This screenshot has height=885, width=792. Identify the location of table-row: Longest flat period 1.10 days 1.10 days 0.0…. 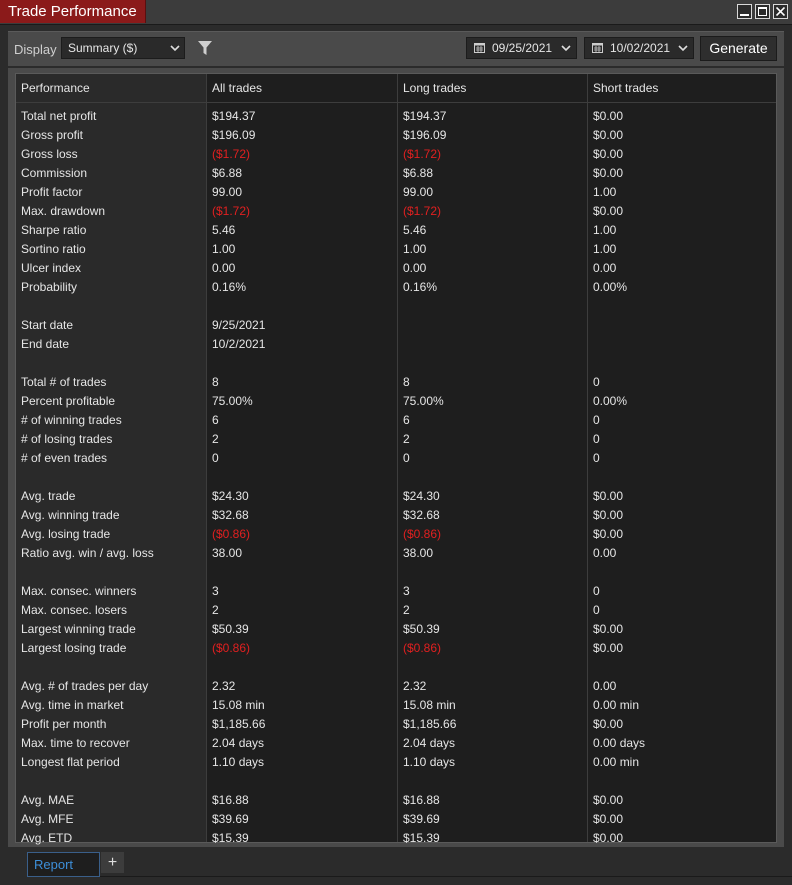
(396, 762).